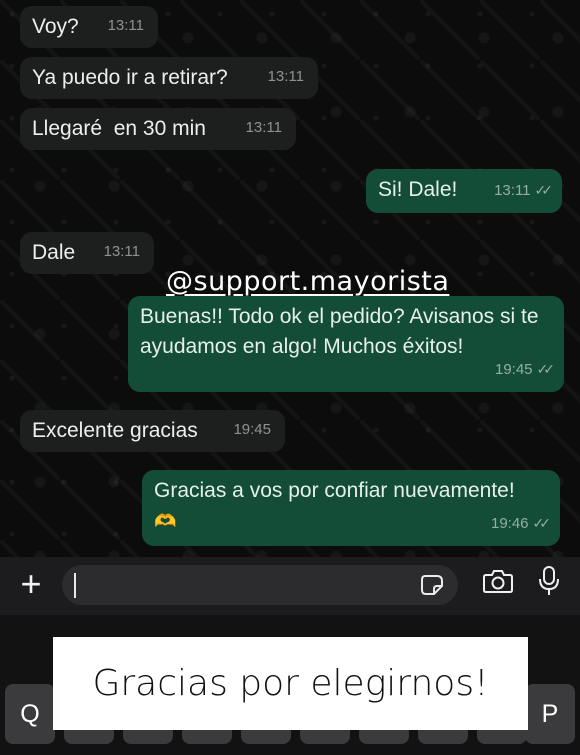 The image size is (580, 755). I want to click on sticker-icon, so click(432, 585).